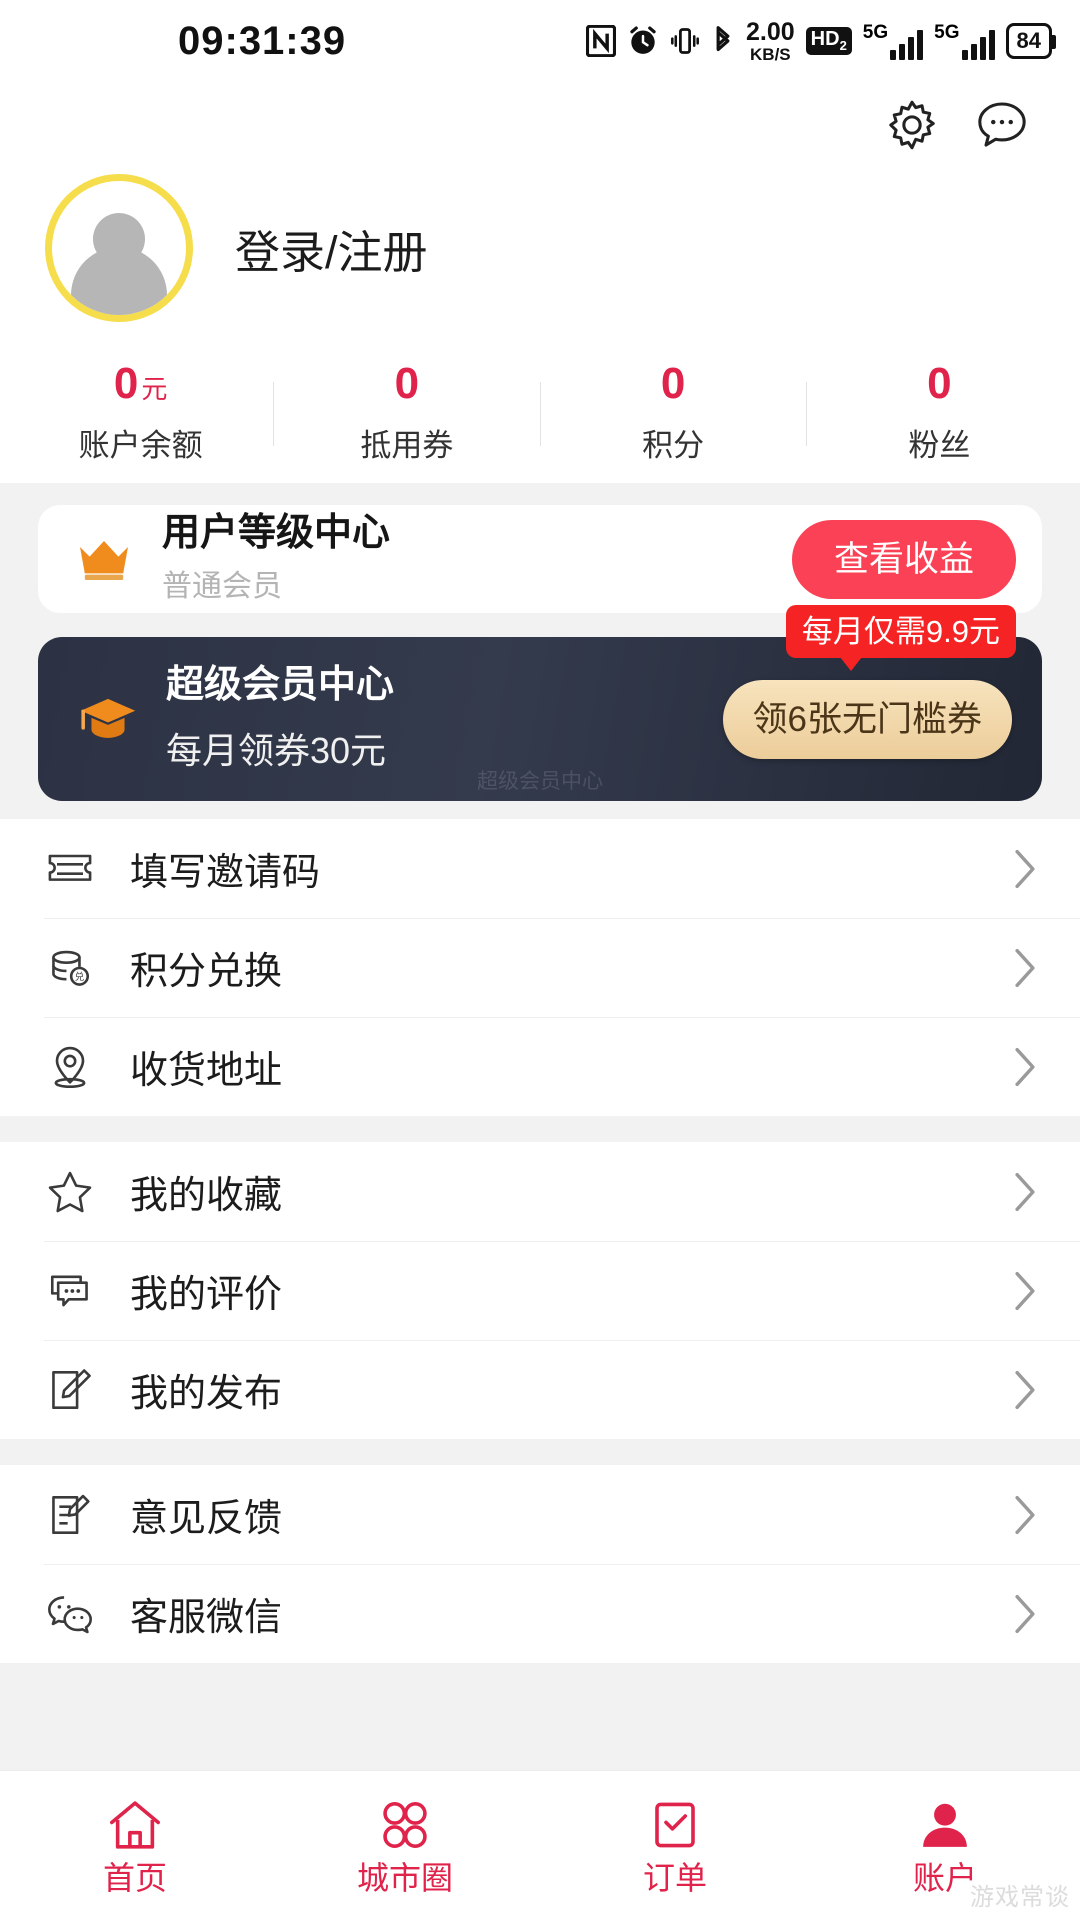  Describe the element at coordinates (1031, 41) in the screenshot. I see `battery-icon: 84` at that location.